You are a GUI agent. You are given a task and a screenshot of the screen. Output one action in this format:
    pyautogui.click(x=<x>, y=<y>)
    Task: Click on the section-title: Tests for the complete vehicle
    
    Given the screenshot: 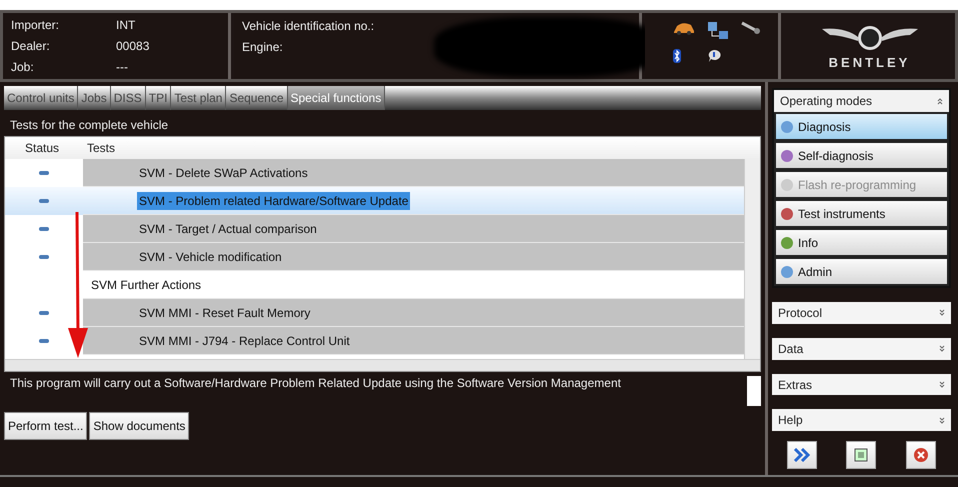 What is the action you would take?
    pyautogui.click(x=89, y=125)
    